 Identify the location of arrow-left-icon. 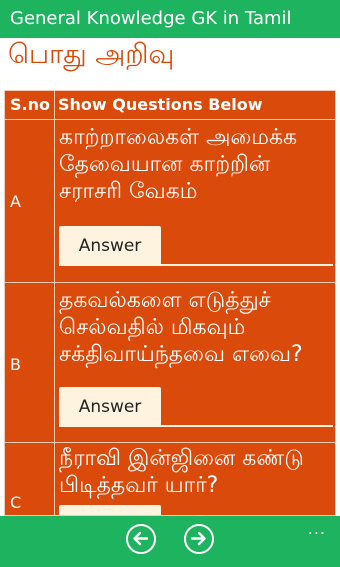
(141, 538).